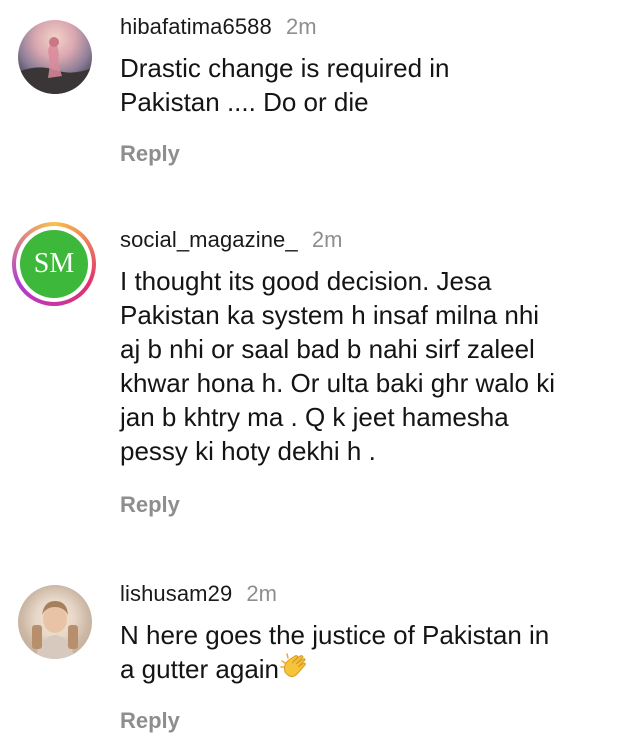  I want to click on comment-username: lishusam29, so click(176, 593).